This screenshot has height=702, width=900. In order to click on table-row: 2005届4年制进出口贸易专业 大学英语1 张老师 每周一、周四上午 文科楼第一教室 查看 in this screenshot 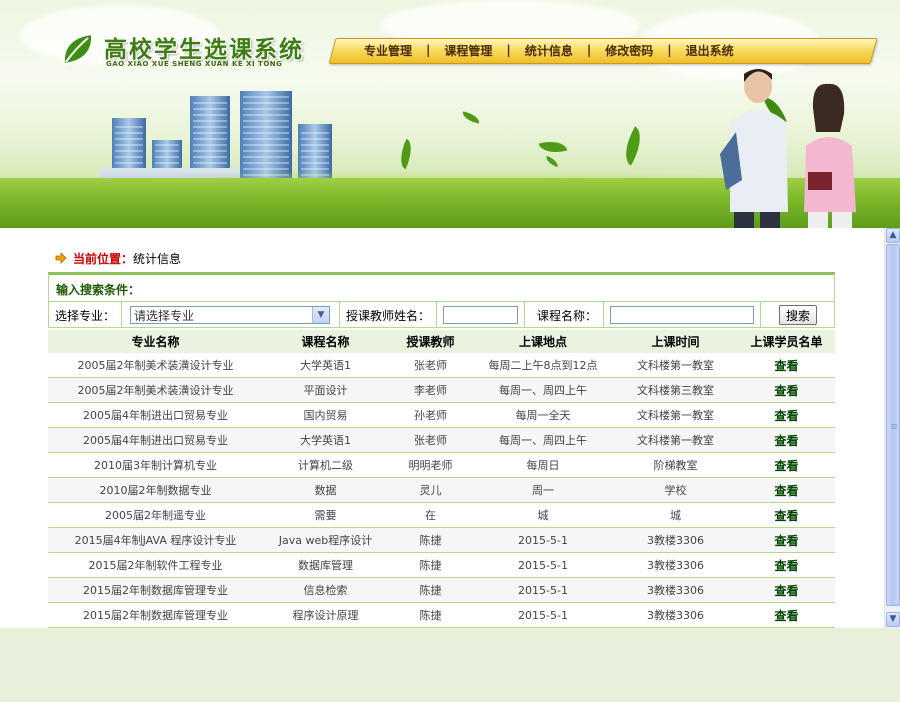, I will do `click(441, 440)`.